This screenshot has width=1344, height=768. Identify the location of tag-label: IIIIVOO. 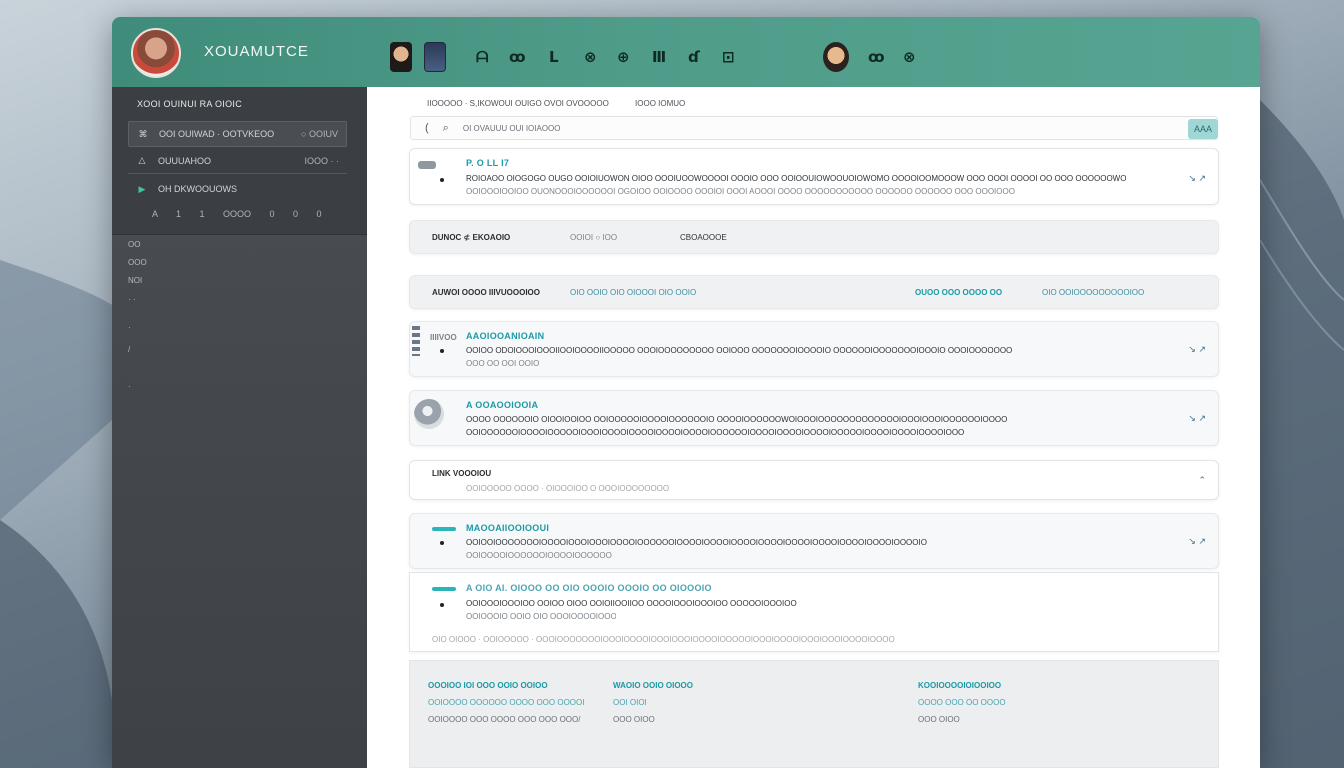
(443, 337).